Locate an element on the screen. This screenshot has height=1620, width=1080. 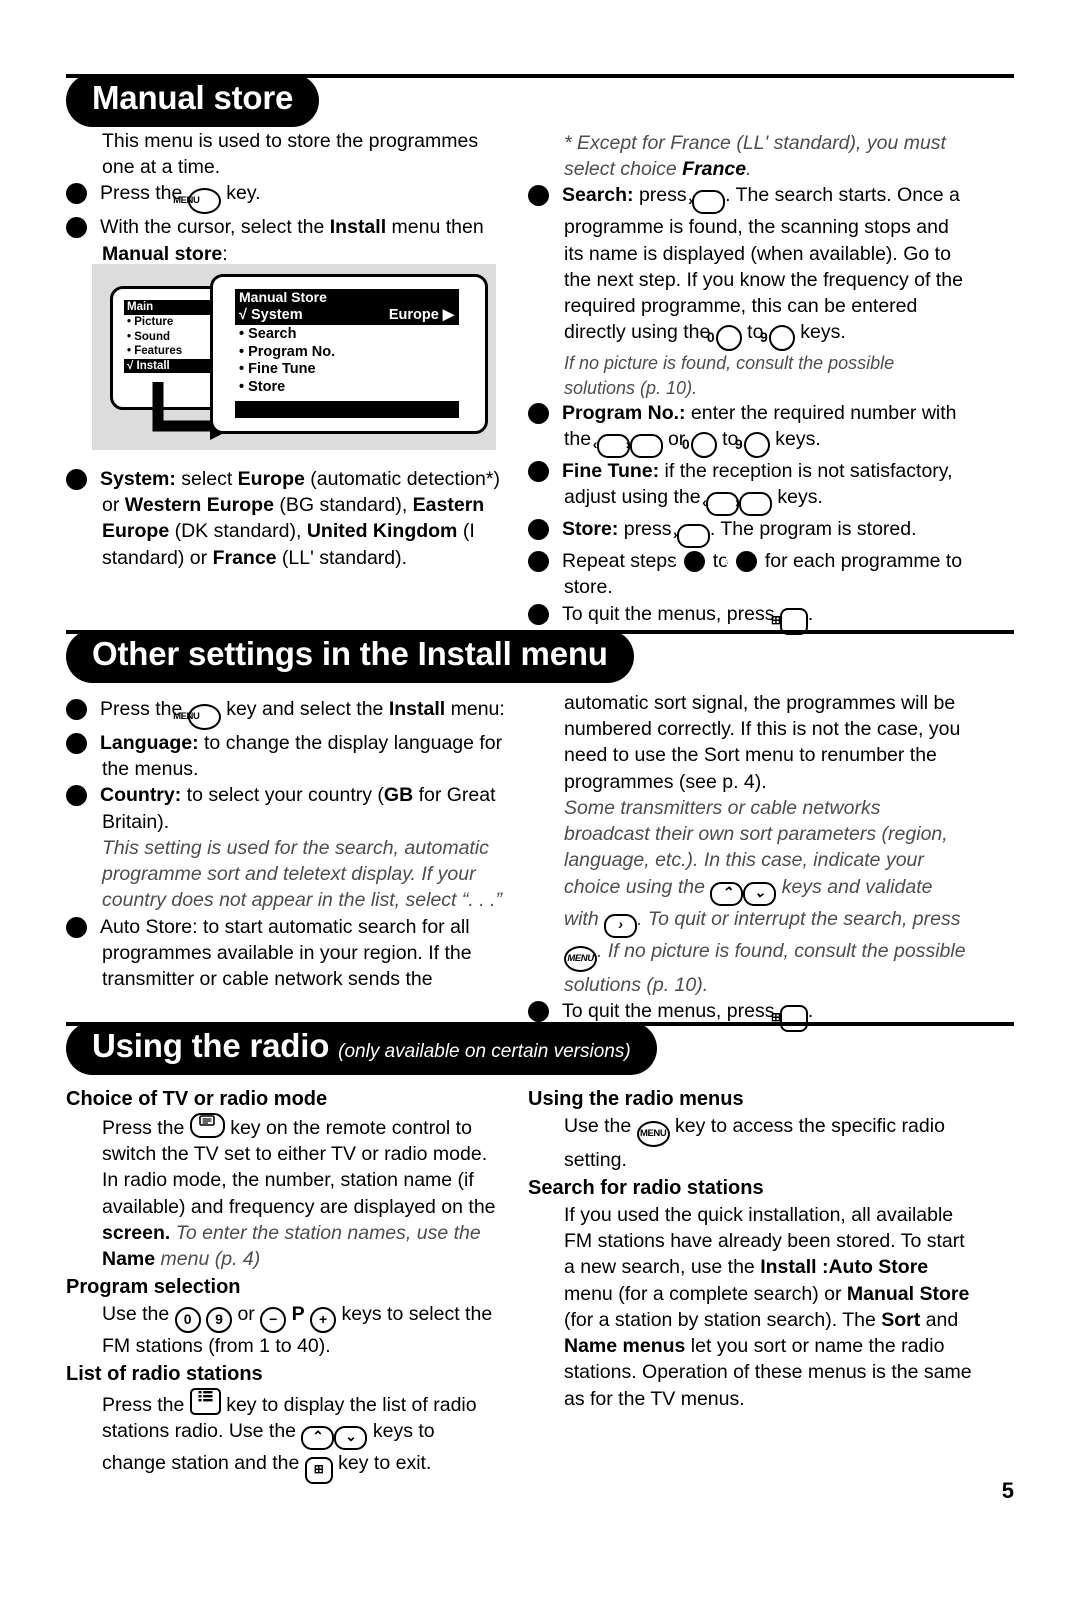
step3-france: France is located at coordinates (244, 557).